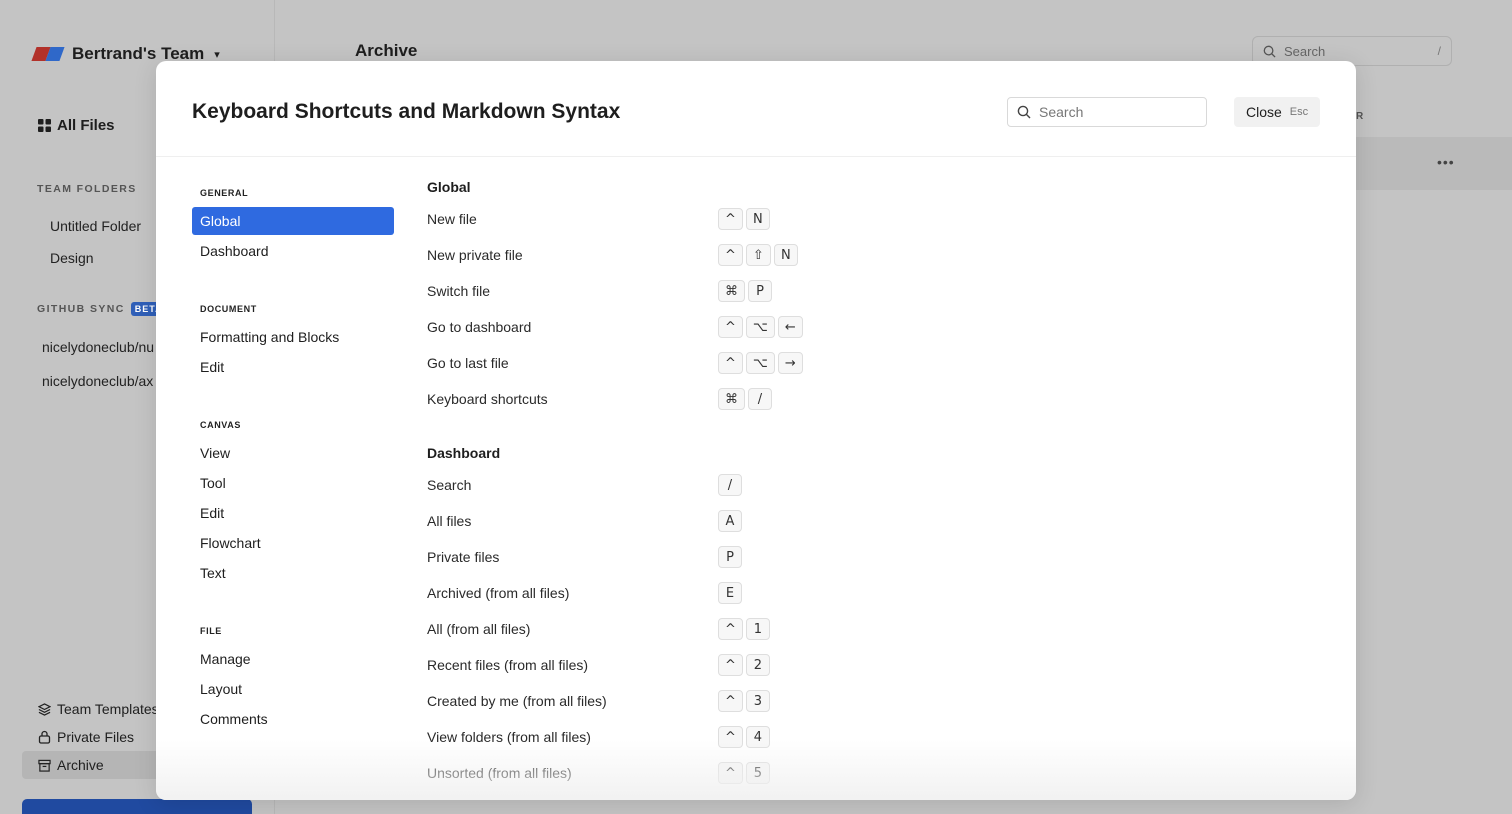  I want to click on key-cap: 1, so click(757, 629).